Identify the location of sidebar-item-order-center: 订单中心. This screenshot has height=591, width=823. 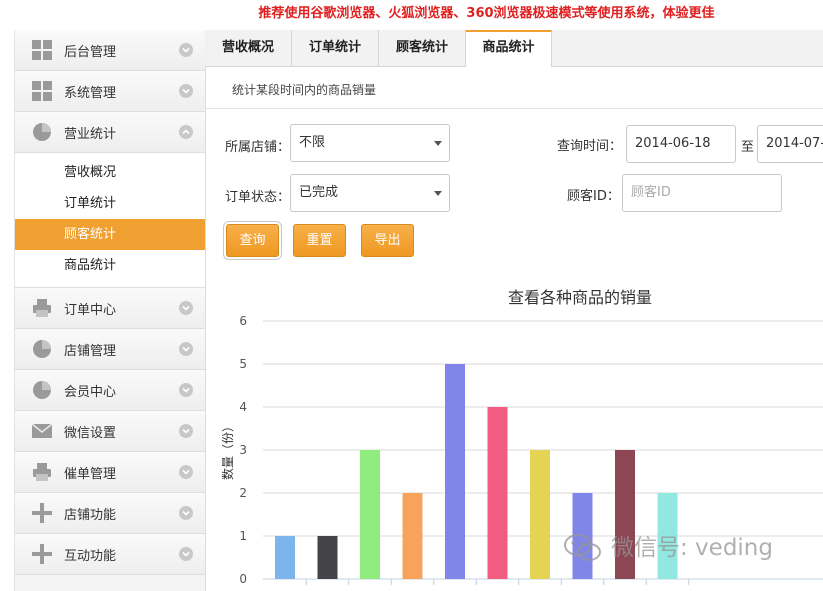
(110, 308).